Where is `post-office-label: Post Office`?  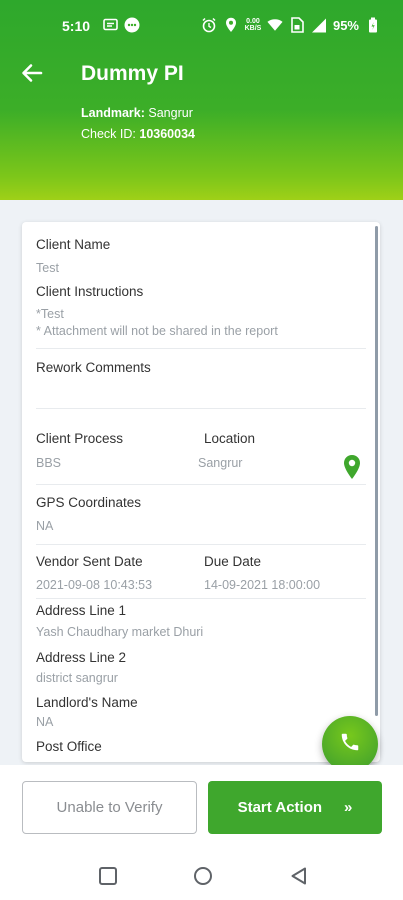 post-office-label: Post Office is located at coordinates (69, 746).